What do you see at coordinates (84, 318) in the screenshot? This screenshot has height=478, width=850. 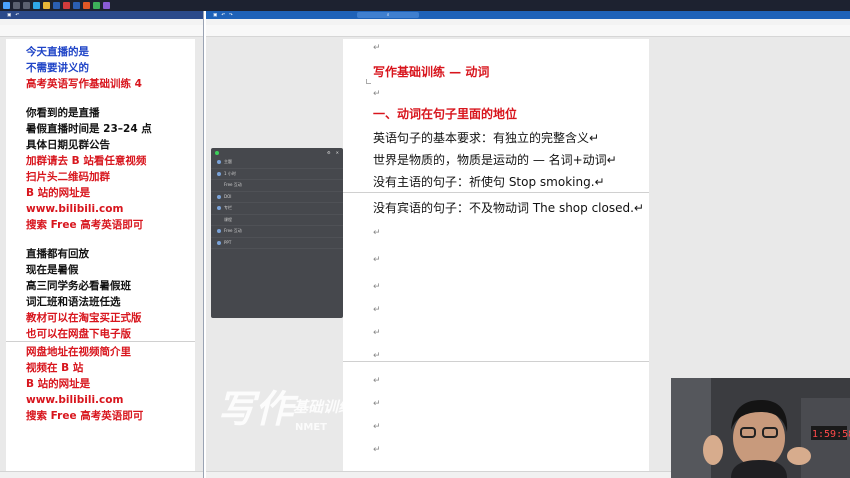 I see `left-doc-line: 教材可以在淘宝买正式版` at bounding box center [84, 318].